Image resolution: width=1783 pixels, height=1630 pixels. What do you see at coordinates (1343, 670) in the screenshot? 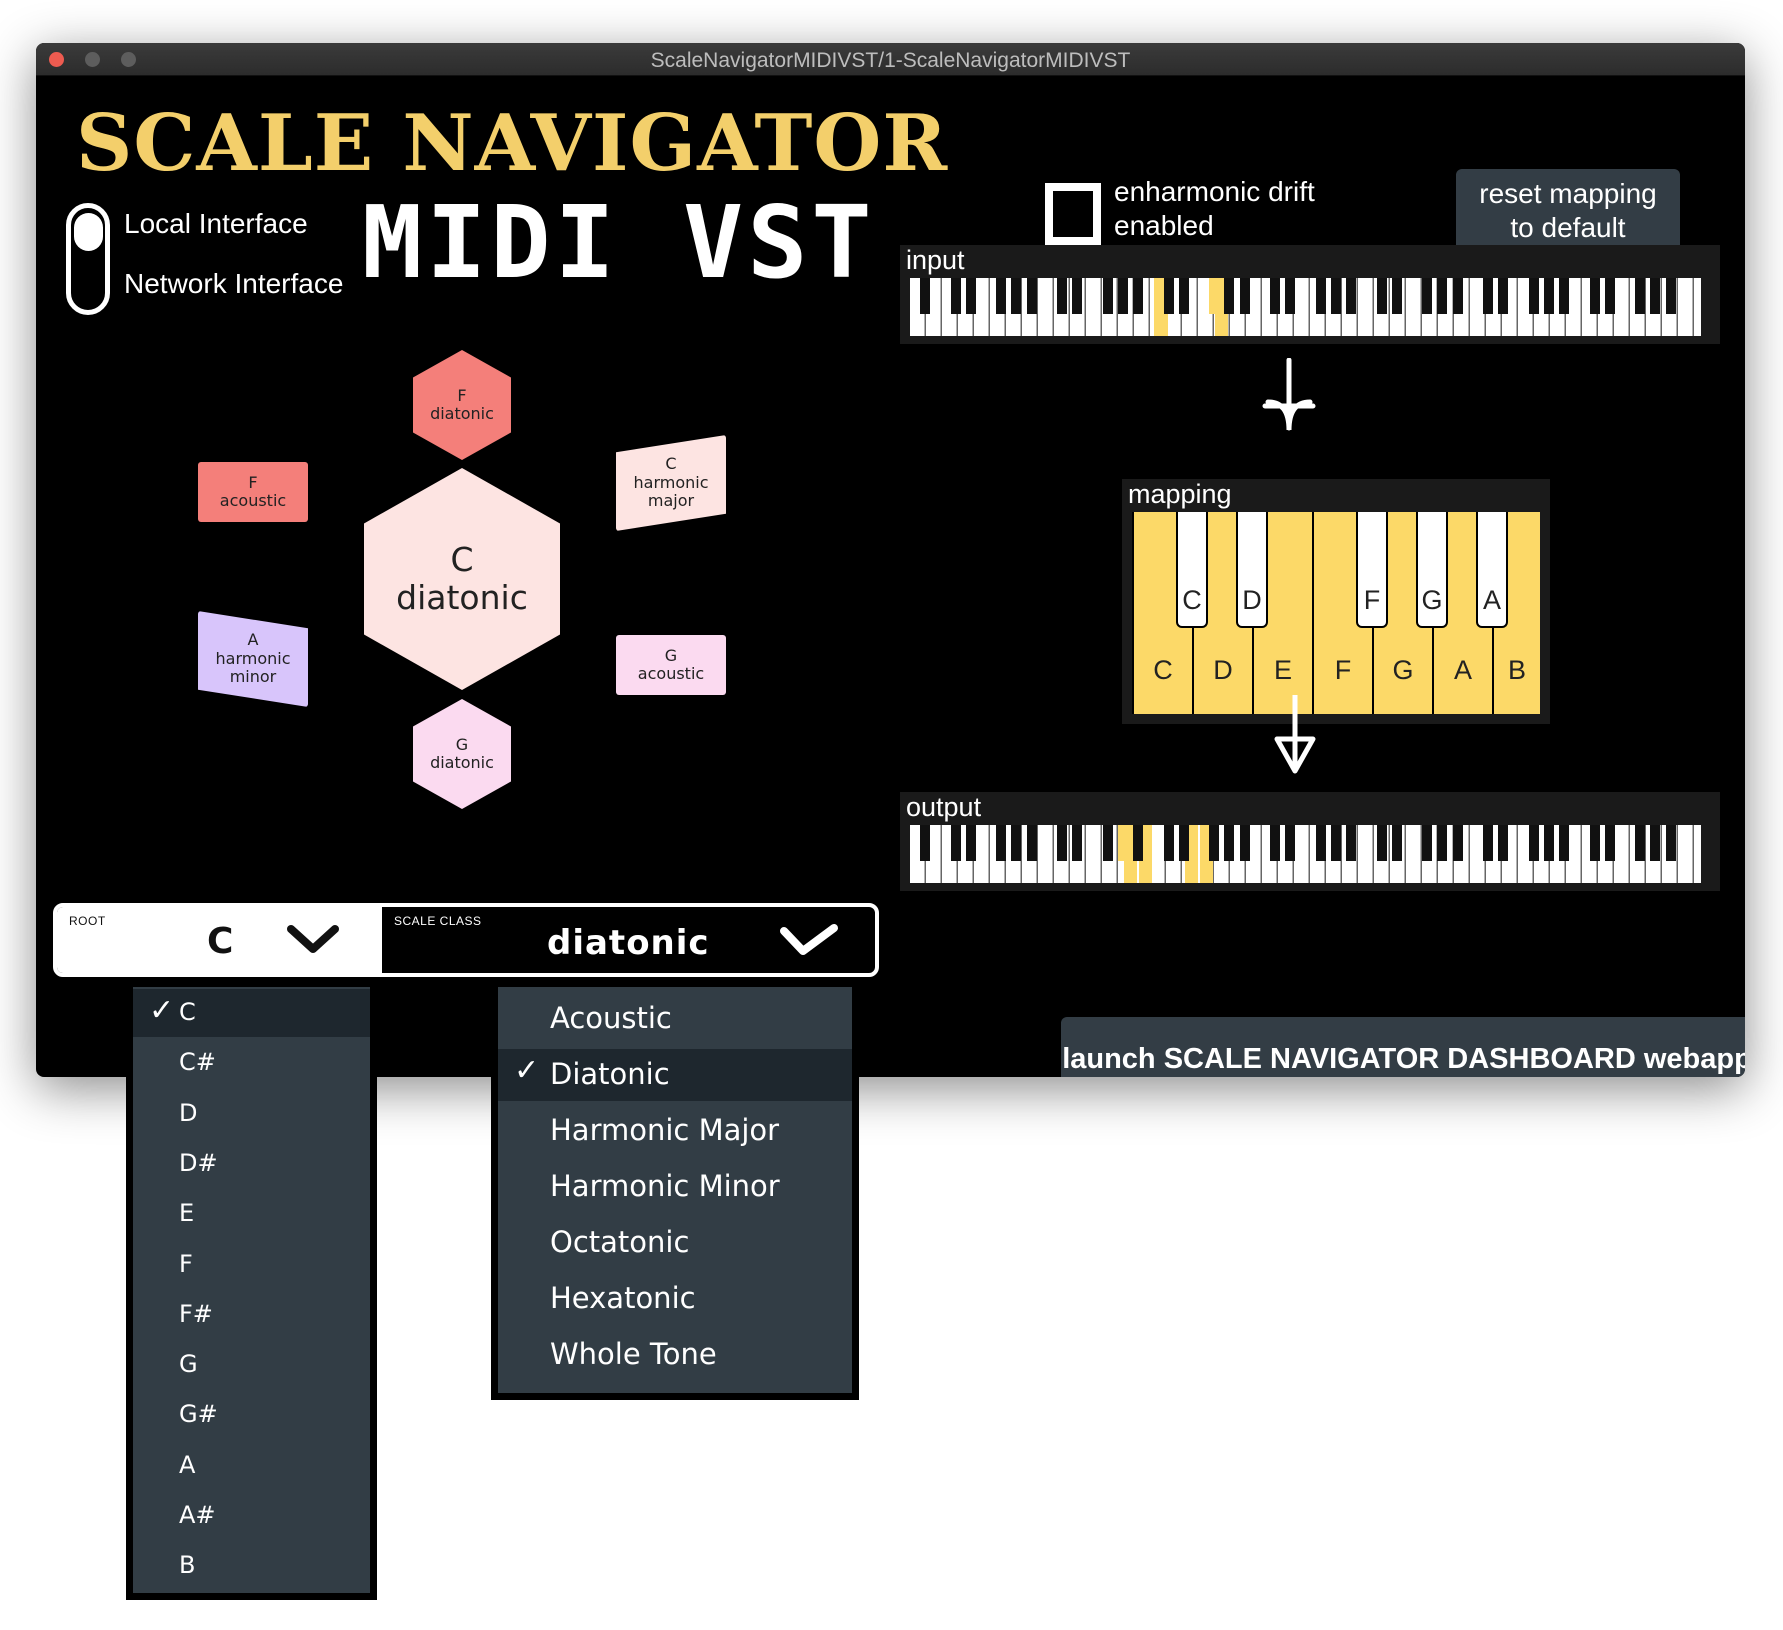
I see `mapping-key-label: F` at bounding box center [1343, 670].